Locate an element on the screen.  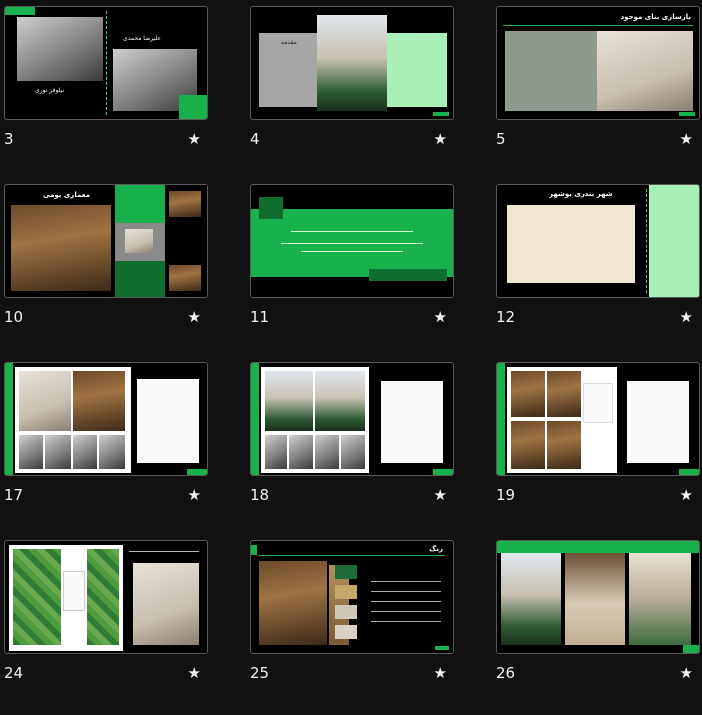
slide-preview: علیرضا محمدی نیلوفر نوری is located at coordinates (106, 63).